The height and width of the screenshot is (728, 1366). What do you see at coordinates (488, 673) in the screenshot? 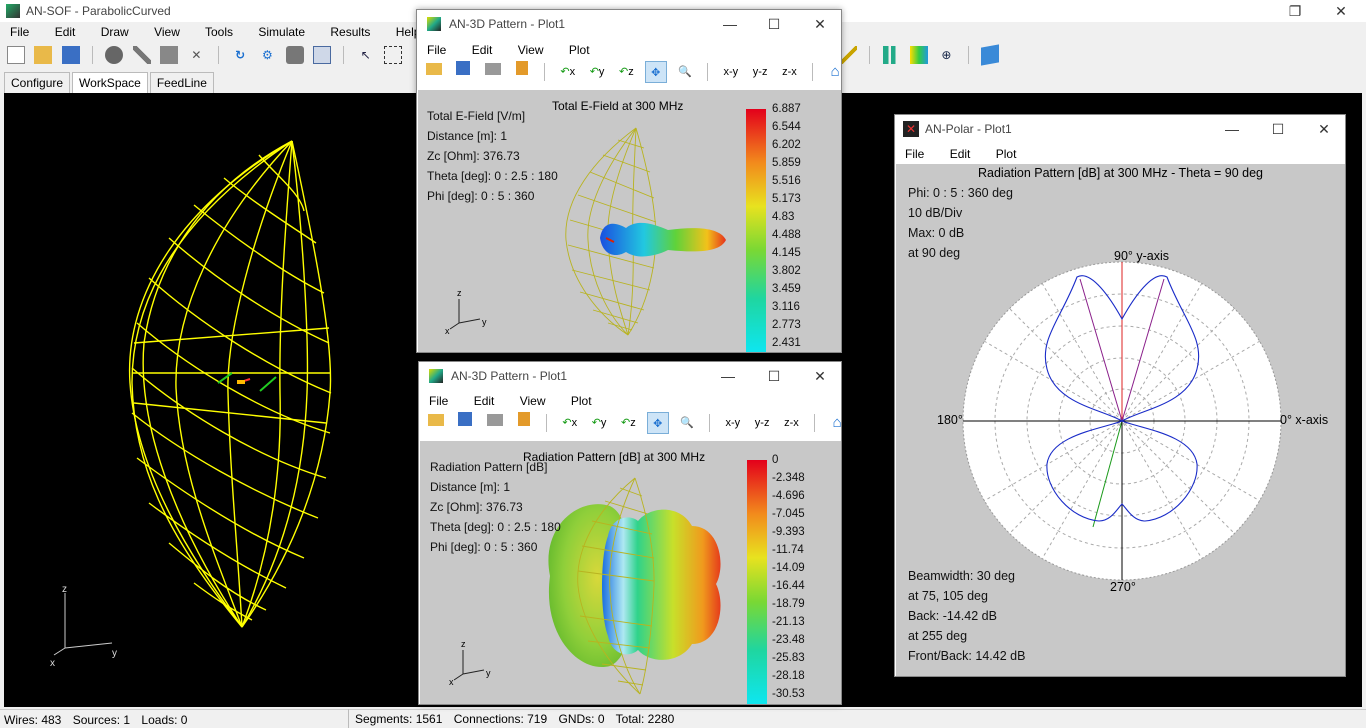
I see `svg-text: y` at bounding box center [488, 673].